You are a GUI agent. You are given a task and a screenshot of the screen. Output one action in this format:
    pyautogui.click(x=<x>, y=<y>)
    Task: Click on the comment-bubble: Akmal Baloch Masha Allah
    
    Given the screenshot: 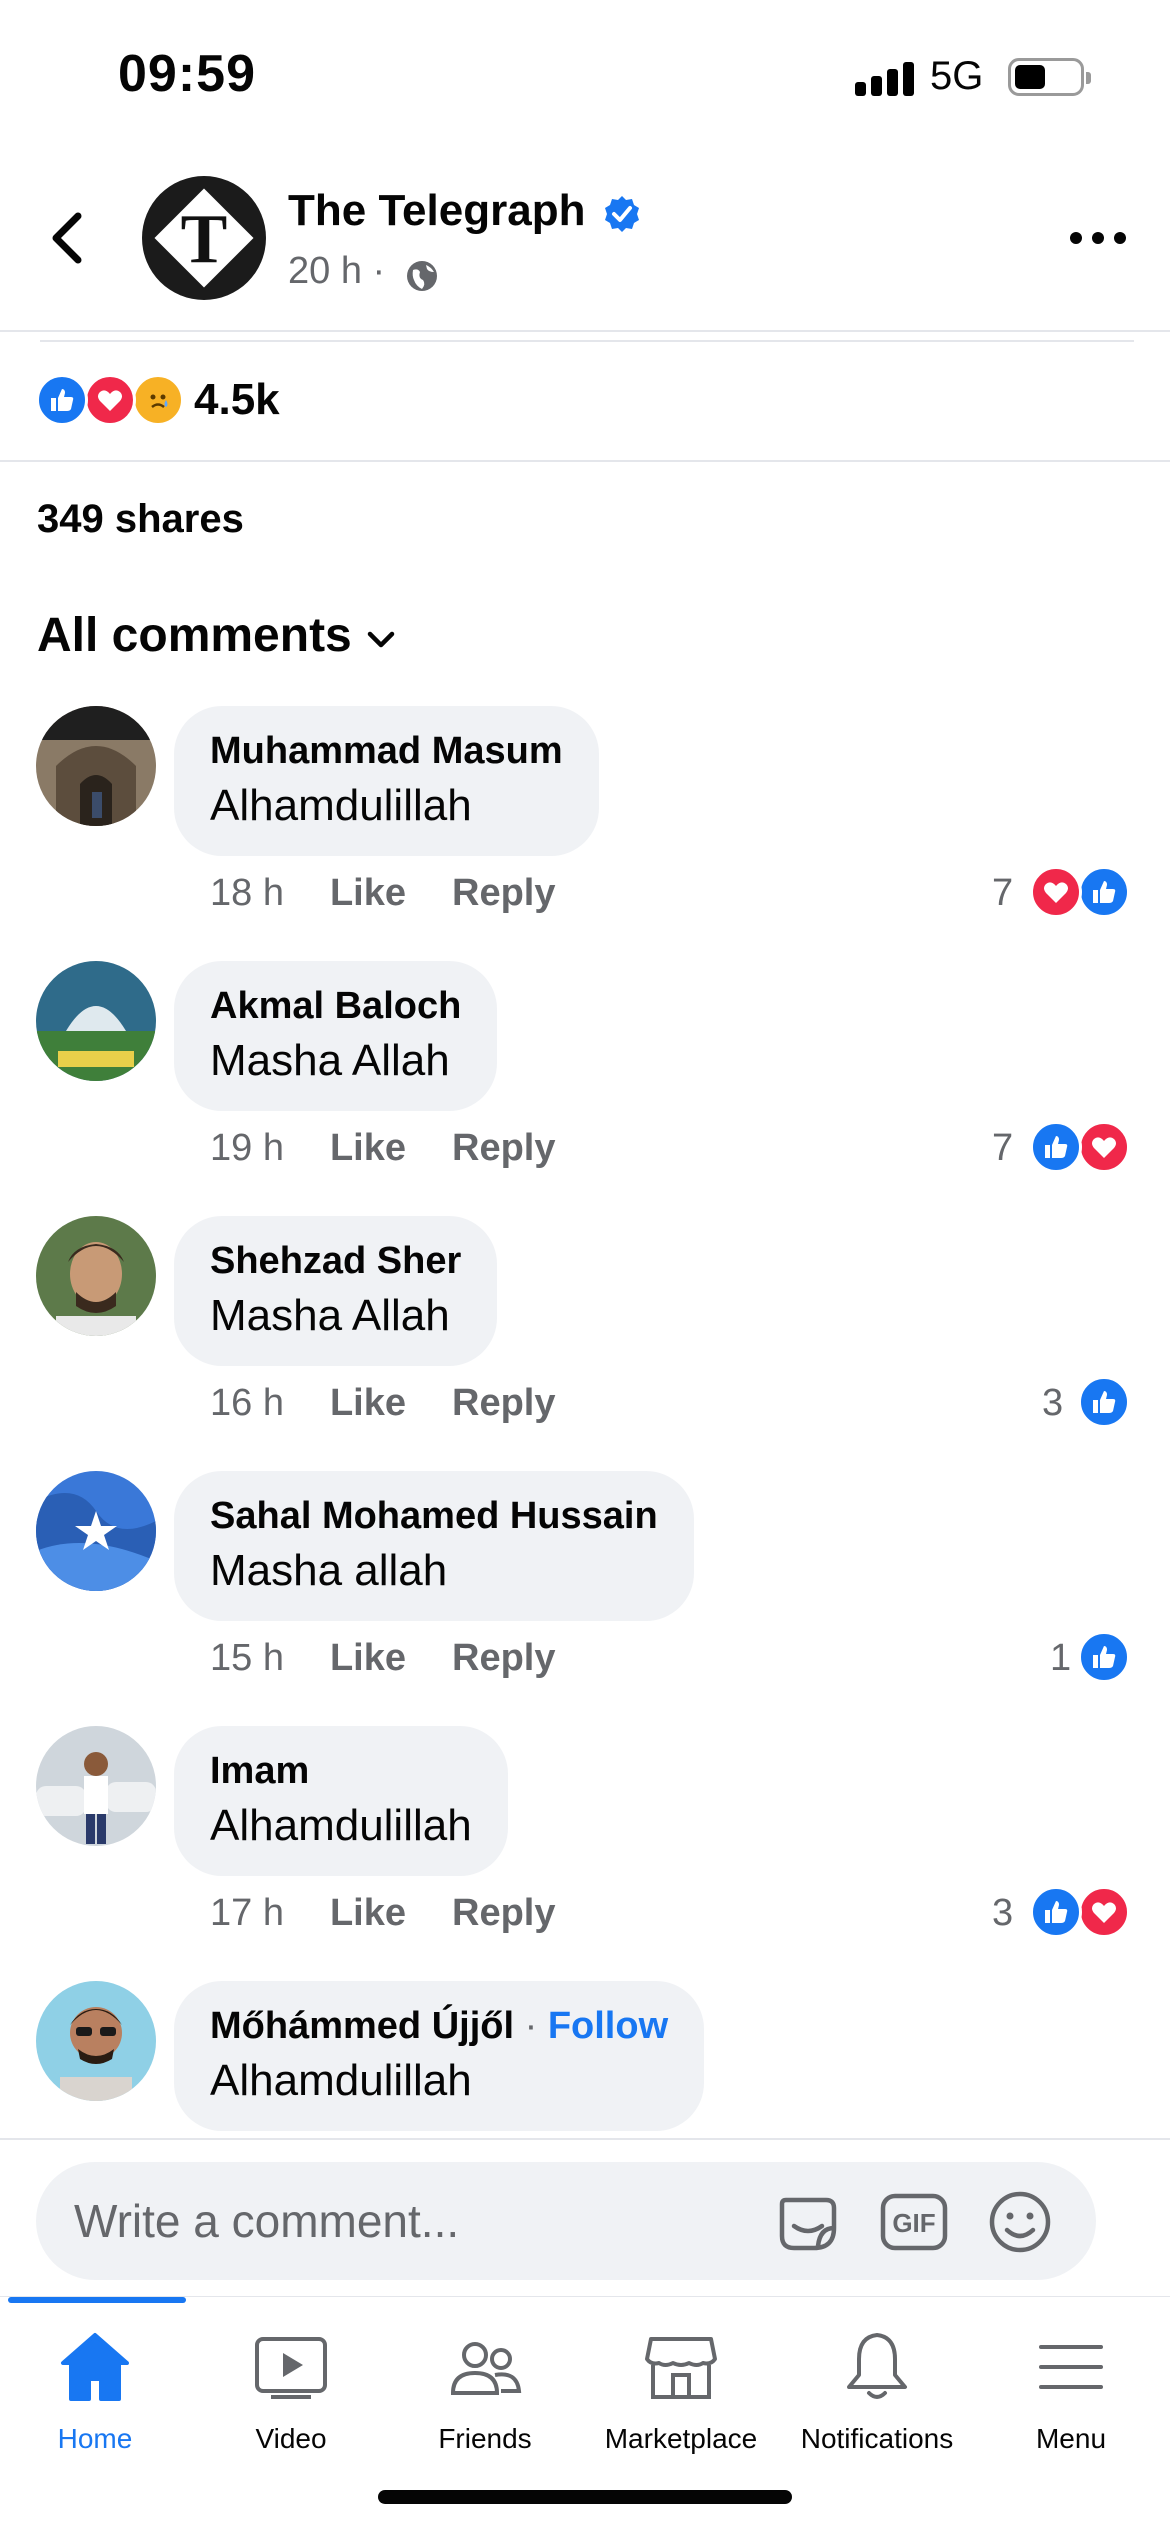 What is the action you would take?
    pyautogui.click(x=336, y=1036)
    